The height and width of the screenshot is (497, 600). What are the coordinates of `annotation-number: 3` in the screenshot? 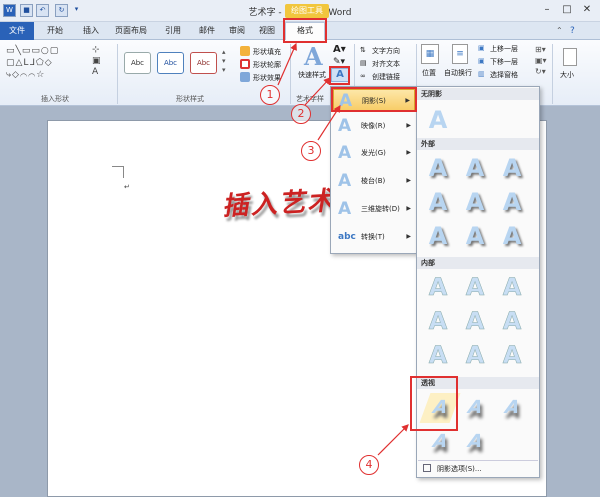 It's located at (311, 151).